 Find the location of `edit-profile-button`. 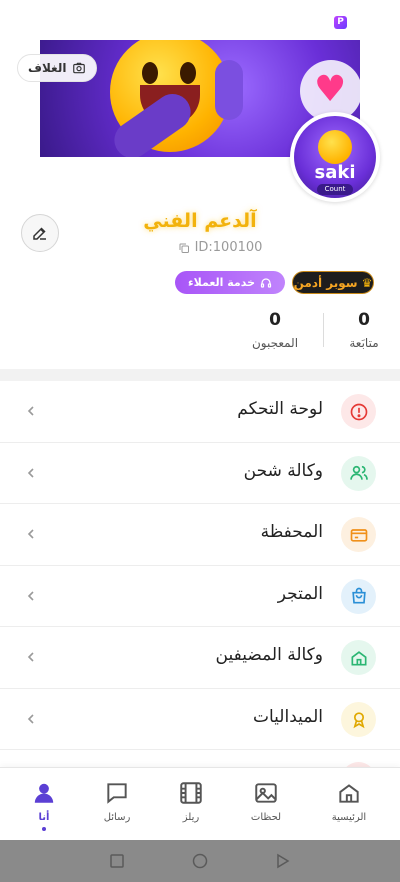

edit-profile-button is located at coordinates (40, 233).